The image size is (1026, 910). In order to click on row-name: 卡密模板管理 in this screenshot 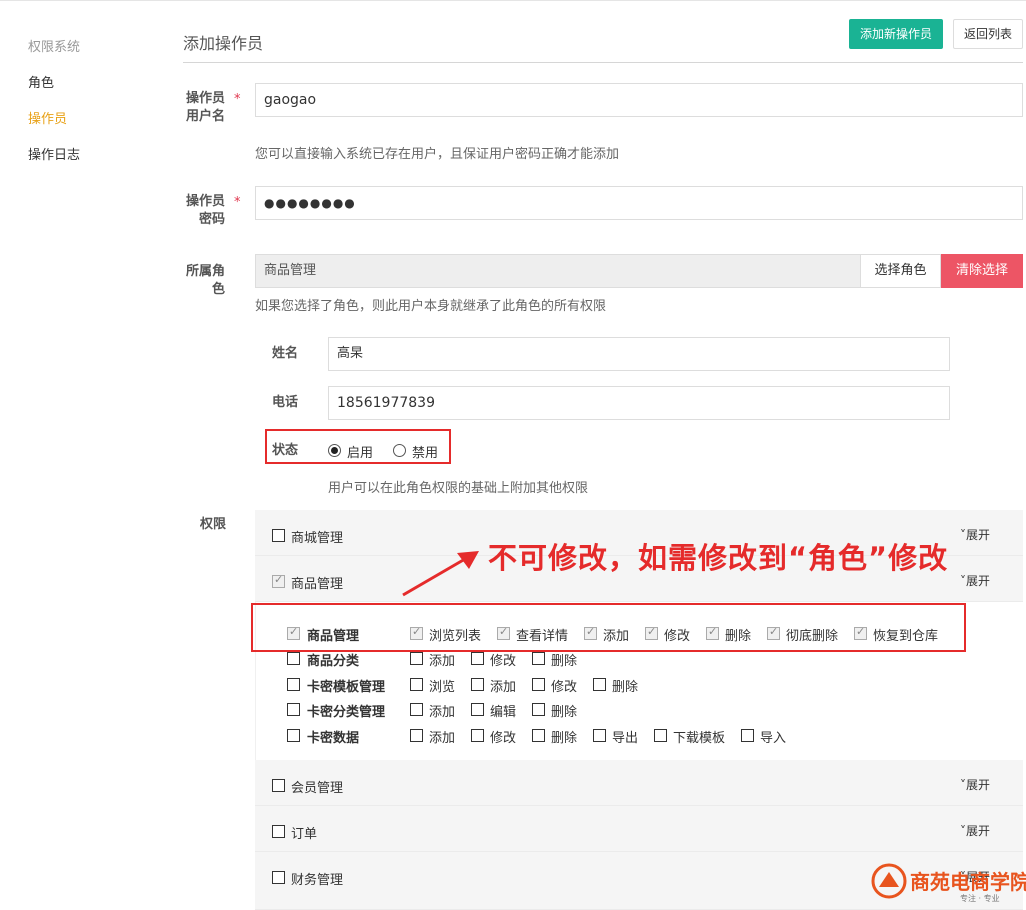, I will do `click(346, 687)`.